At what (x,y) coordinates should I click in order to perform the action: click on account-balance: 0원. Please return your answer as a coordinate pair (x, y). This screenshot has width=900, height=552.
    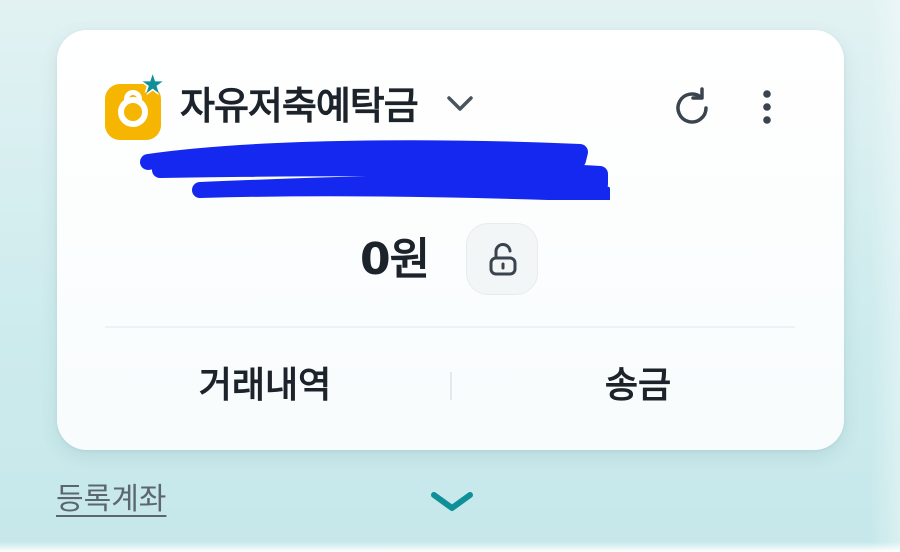
    Looking at the image, I should click on (395, 259).